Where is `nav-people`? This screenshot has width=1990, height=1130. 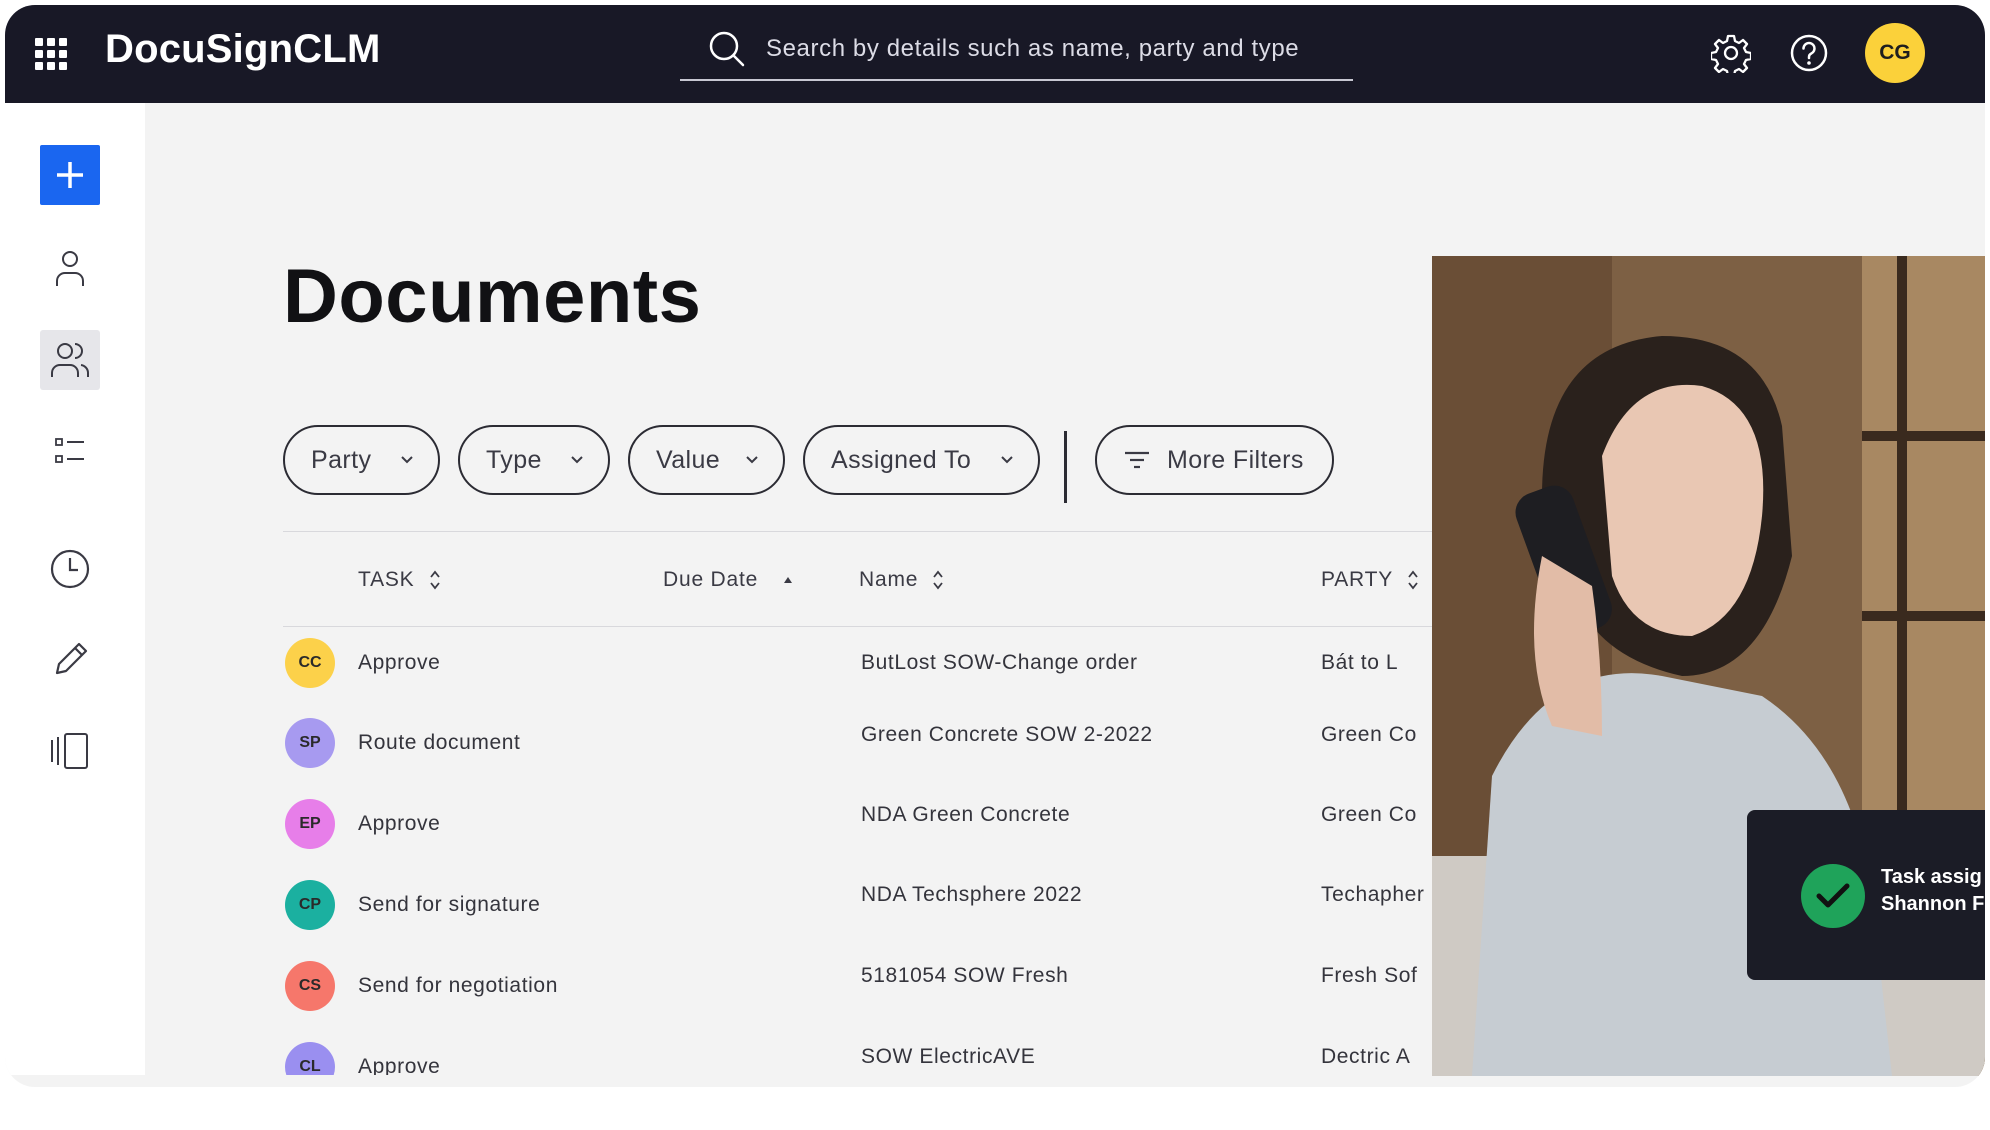 nav-people is located at coordinates (70, 360).